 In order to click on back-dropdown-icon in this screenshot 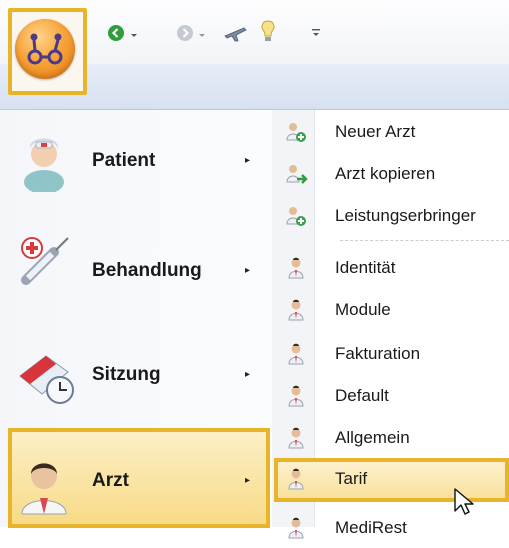, I will do `click(134, 38)`.